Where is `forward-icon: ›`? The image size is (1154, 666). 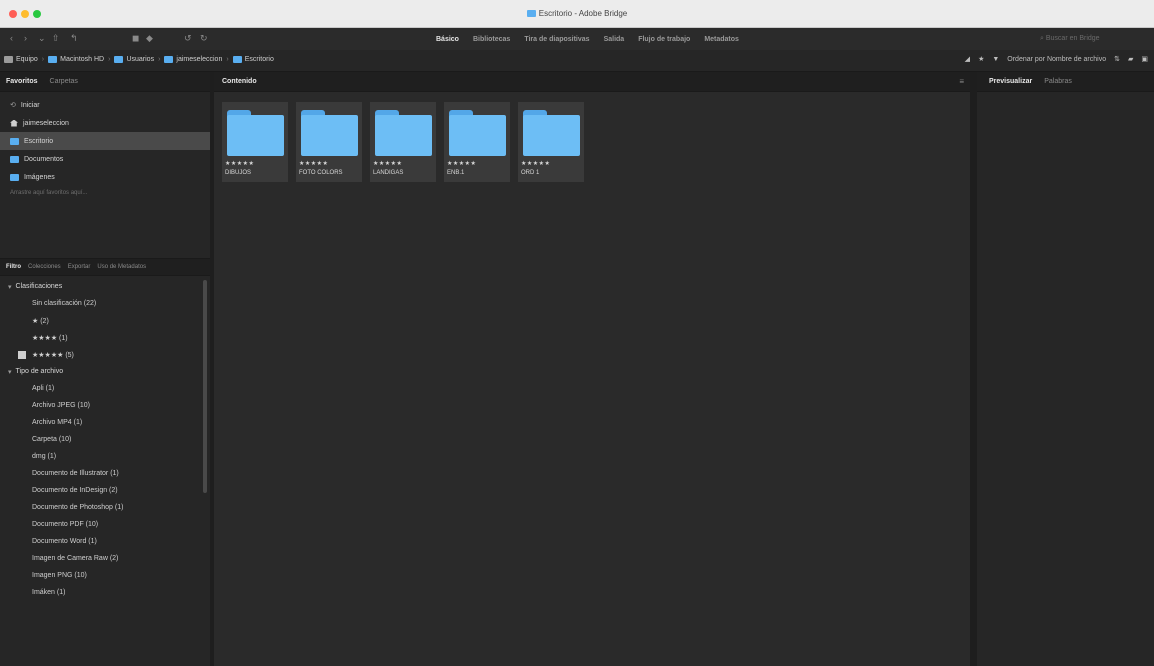
forward-icon: › is located at coordinates (25, 38).